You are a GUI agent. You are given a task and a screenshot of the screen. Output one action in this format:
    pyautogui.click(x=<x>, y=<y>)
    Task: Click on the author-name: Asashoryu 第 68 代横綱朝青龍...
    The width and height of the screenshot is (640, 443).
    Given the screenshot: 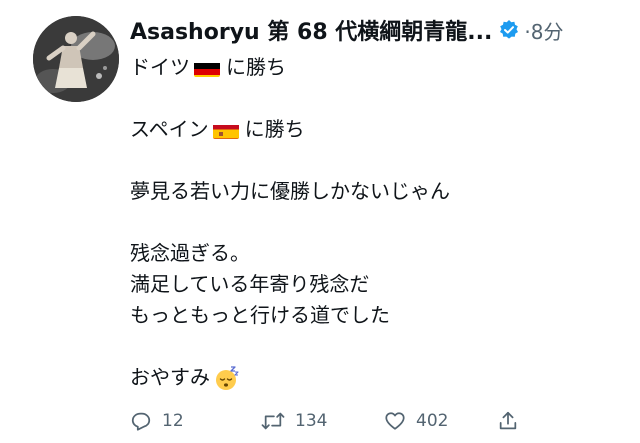 What is the action you would take?
    pyautogui.click(x=311, y=30)
    